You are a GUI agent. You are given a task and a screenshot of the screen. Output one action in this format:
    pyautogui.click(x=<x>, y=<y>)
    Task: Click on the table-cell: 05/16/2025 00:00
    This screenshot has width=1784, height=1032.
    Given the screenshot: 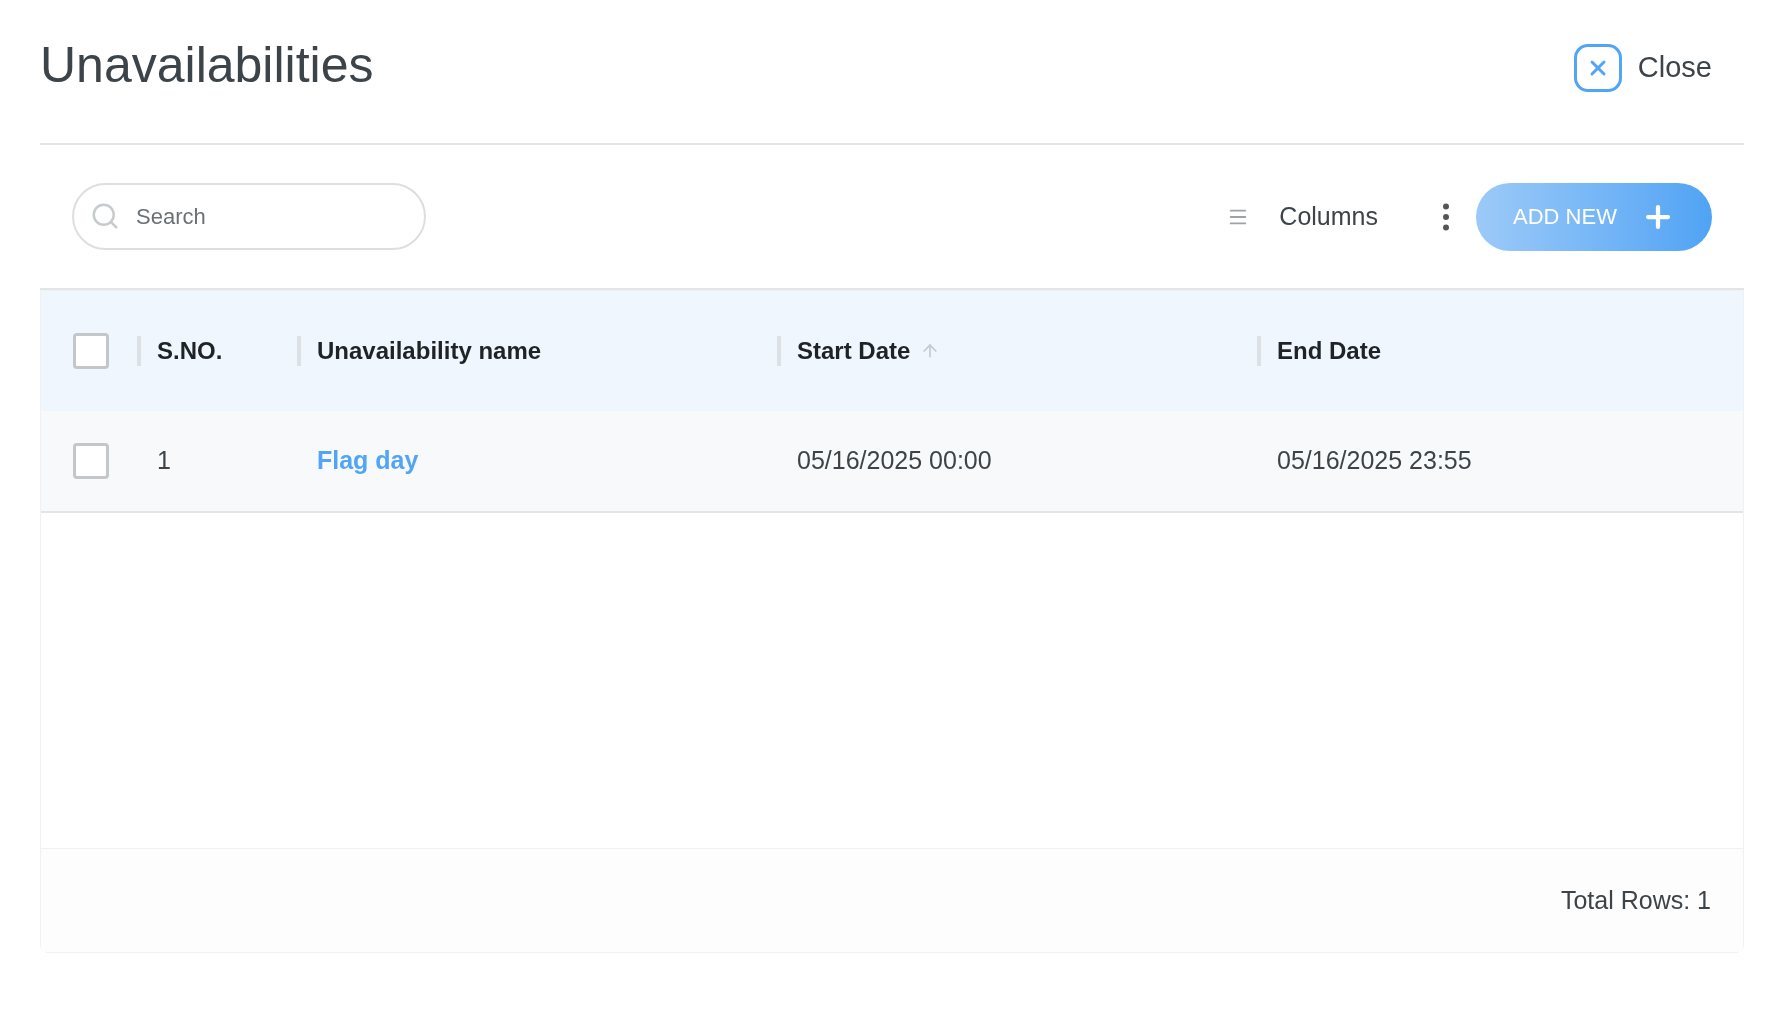 What is the action you would take?
    pyautogui.click(x=894, y=460)
    